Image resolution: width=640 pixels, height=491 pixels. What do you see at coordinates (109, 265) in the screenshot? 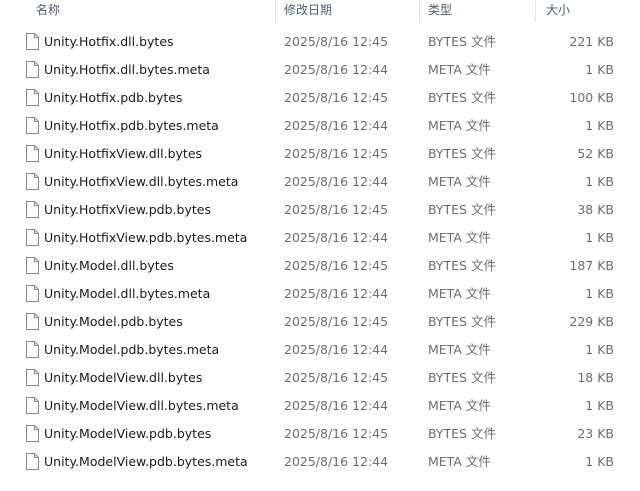
I see `file-name: Unity.Model.dll.bytes` at bounding box center [109, 265].